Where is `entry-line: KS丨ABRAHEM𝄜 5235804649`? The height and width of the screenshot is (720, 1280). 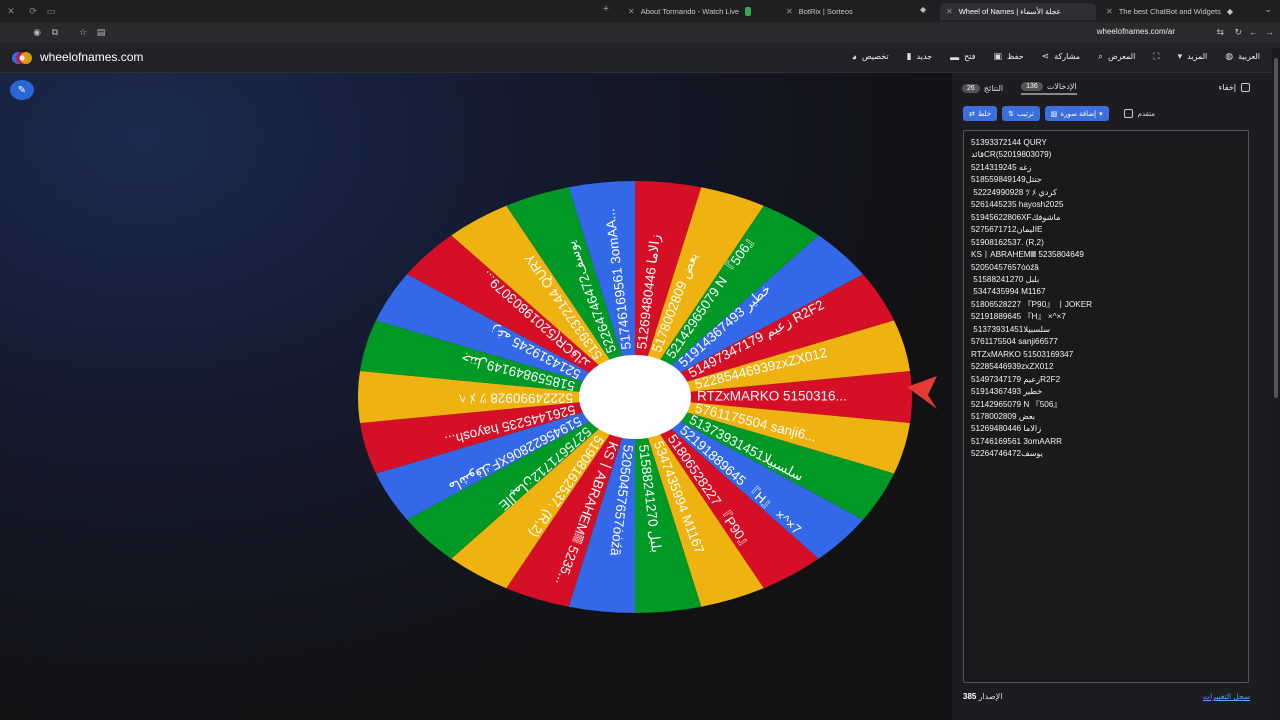 entry-line: KS丨ABRAHEM𝄜 5235804649 is located at coordinates (1027, 255).